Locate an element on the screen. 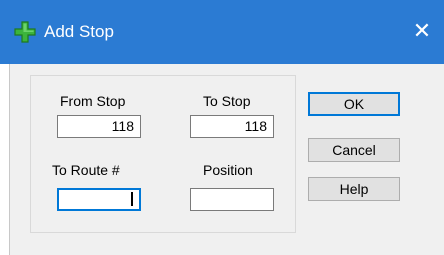  to-route-input is located at coordinates (99, 199).